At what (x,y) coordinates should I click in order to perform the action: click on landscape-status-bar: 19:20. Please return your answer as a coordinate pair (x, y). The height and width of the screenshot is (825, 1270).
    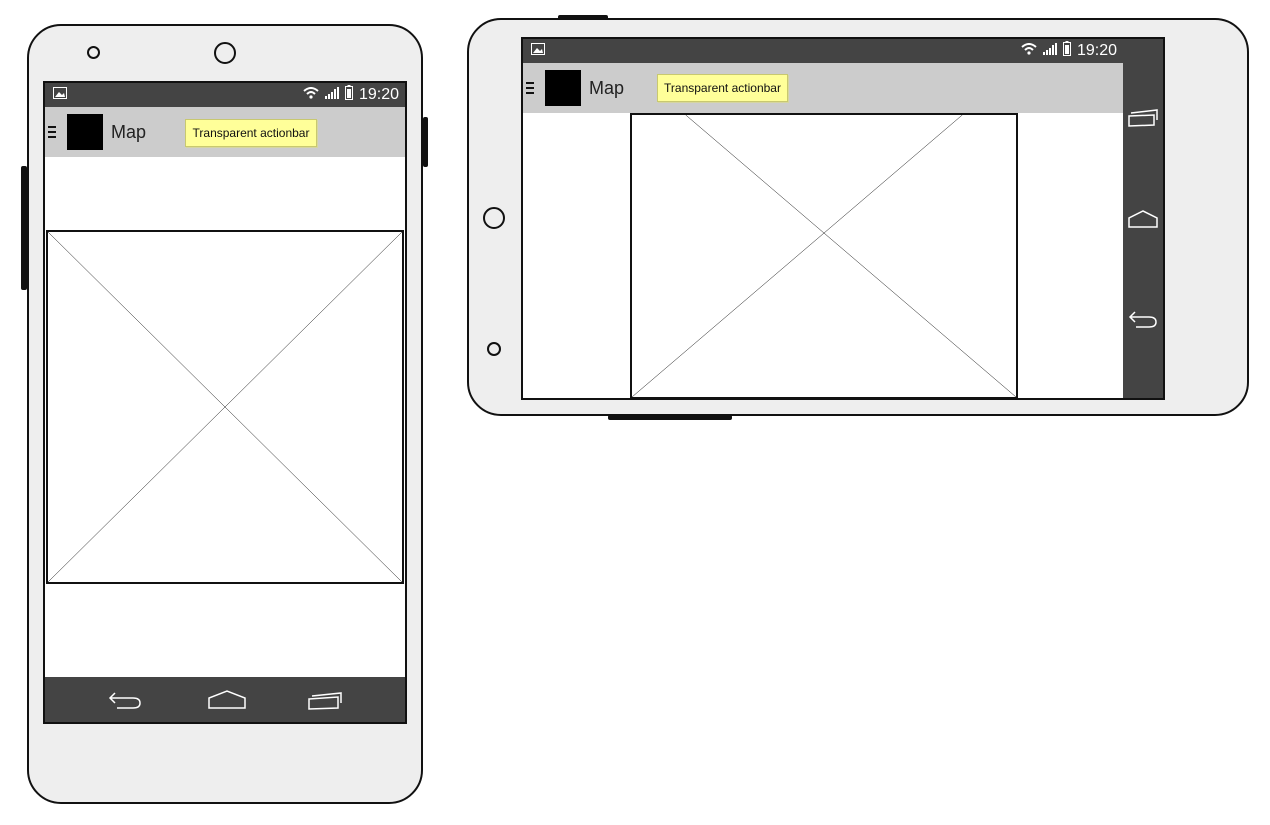
    Looking at the image, I should click on (823, 51).